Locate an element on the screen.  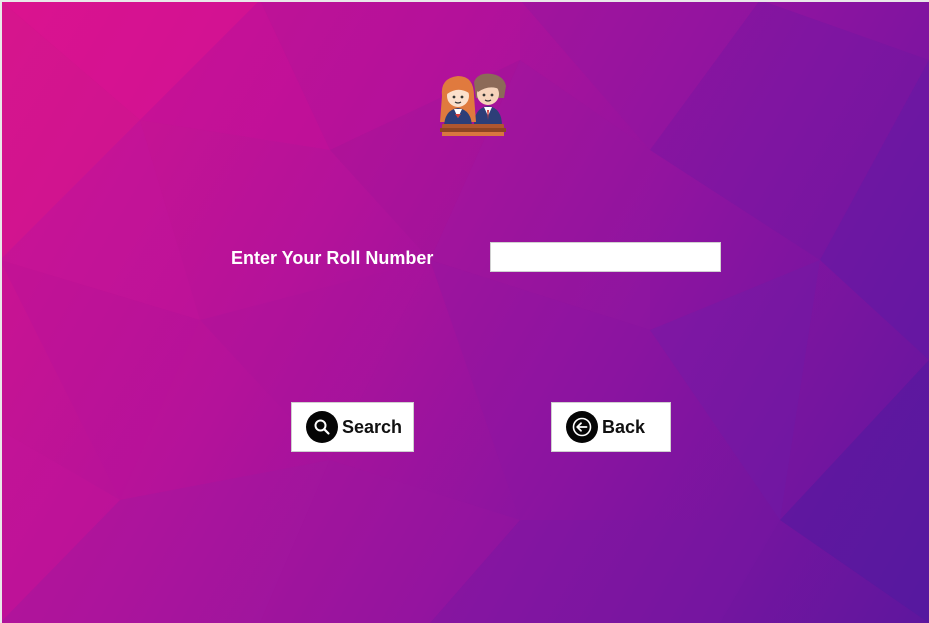
search-button-label: Search is located at coordinates (372, 426).